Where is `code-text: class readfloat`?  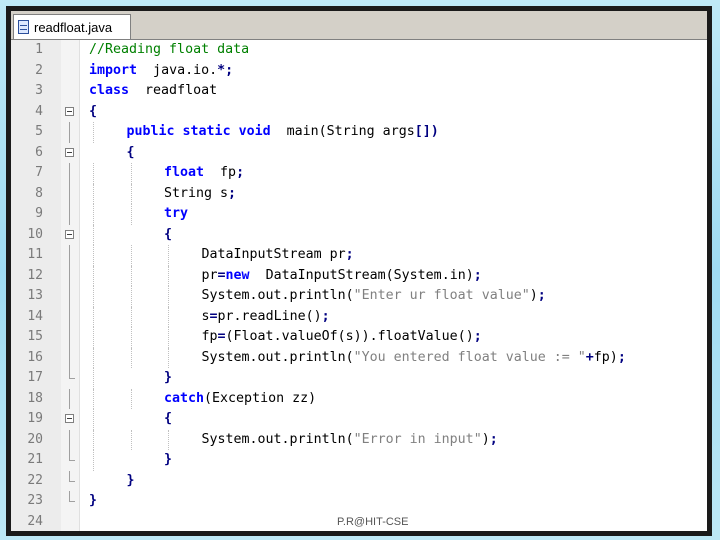 code-text: class readfloat is located at coordinates (153, 91).